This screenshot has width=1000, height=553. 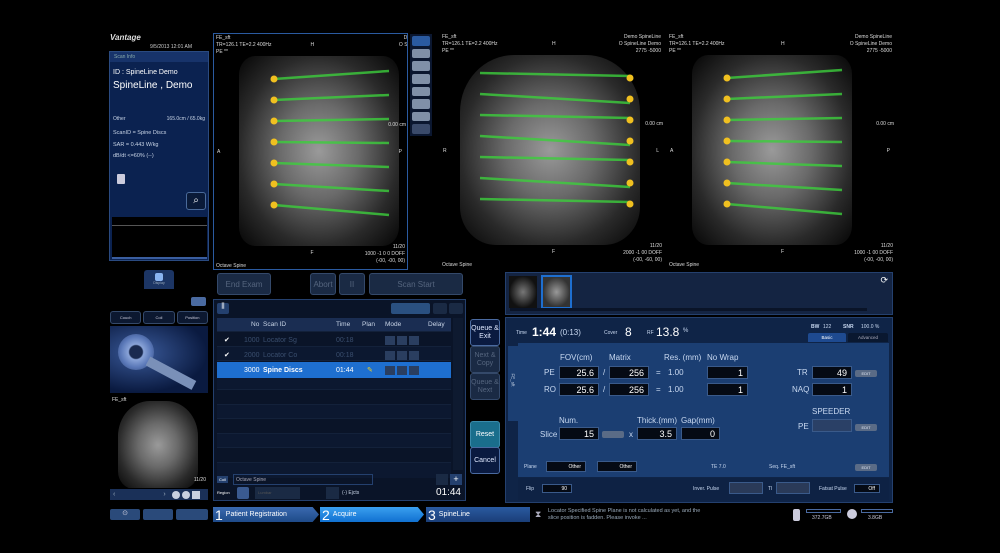 What do you see at coordinates (832, 389) in the screenshot?
I see `naq-input: 1` at bounding box center [832, 389].